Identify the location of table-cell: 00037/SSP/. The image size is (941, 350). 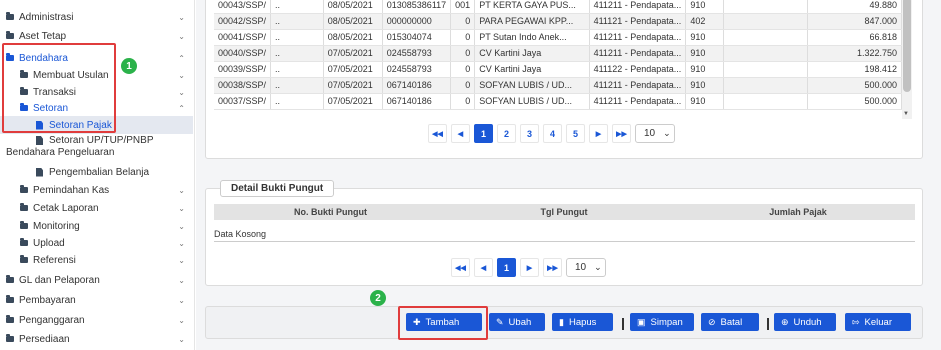
(243, 101).